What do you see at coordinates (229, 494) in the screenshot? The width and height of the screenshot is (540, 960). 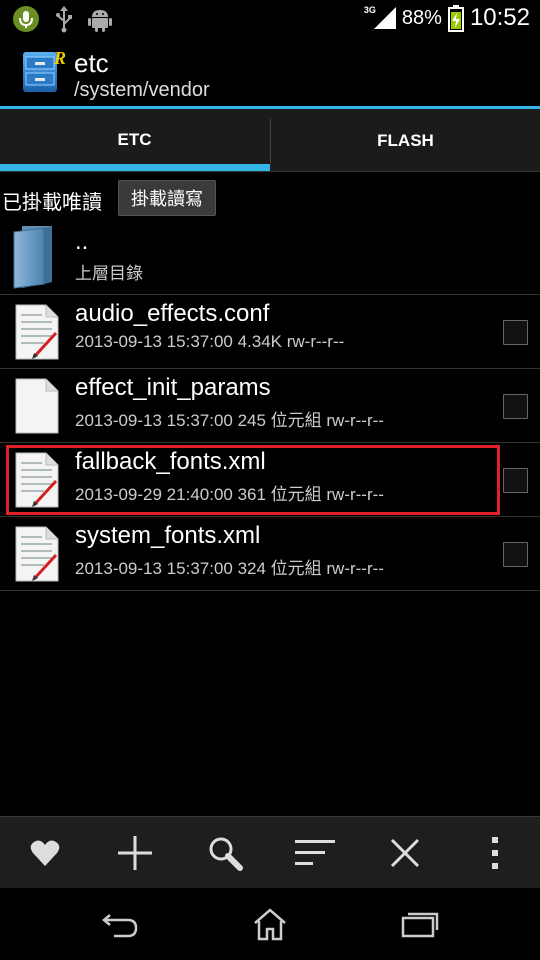 I see `file-details: 2013-09-29 21:40:00 361 位元組 rw-r--r--` at bounding box center [229, 494].